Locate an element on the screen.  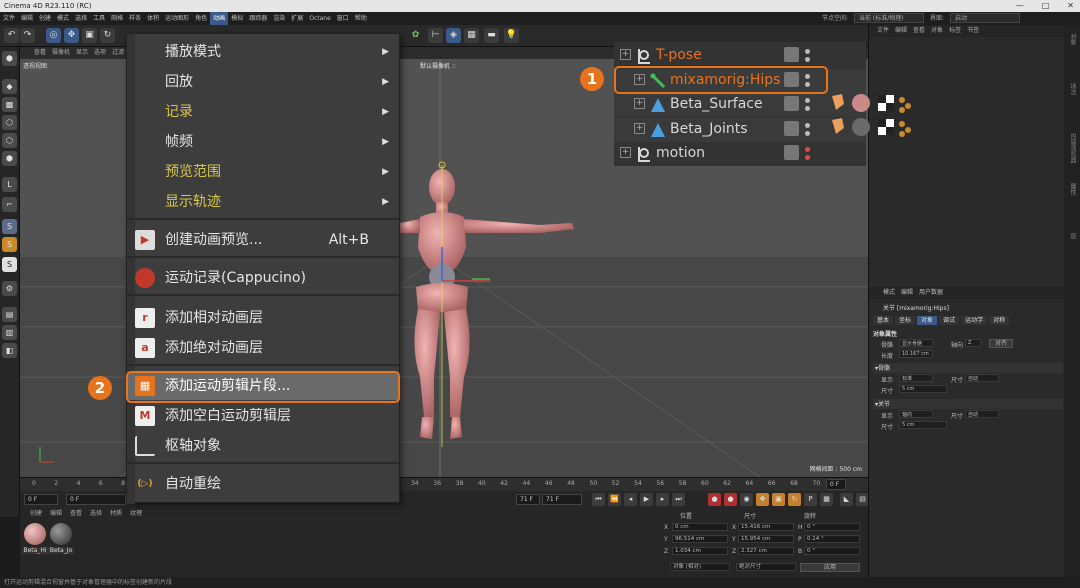
key-scale-icon: ▣ is located at coordinates (778, 499).